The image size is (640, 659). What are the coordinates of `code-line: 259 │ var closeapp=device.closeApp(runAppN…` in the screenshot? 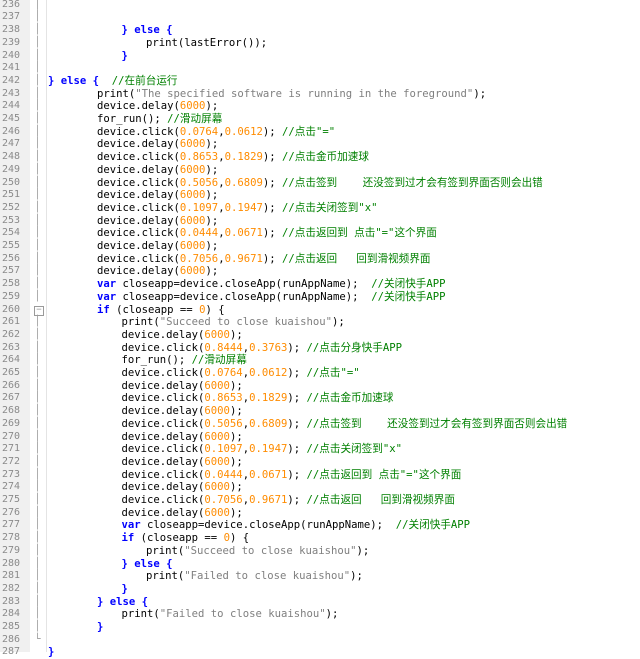 It's located at (320, 297).